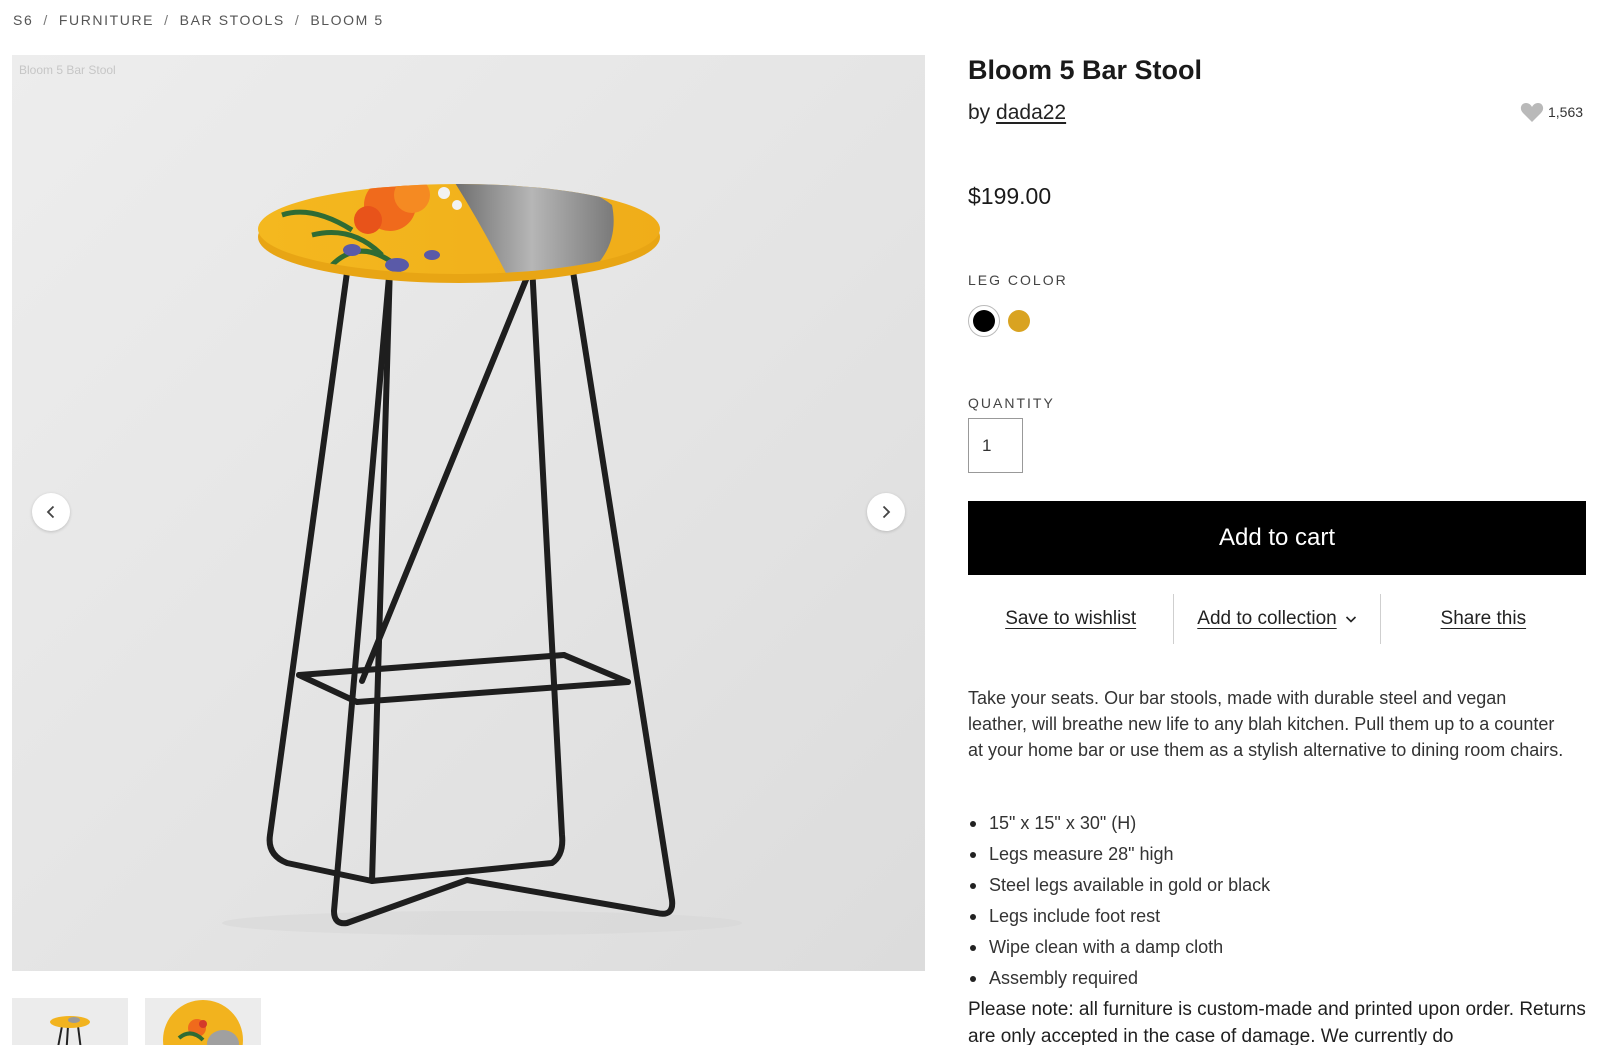 This screenshot has height=1045, width=1600. What do you see at coordinates (1566, 112) in the screenshot?
I see `like-count: 1,563` at bounding box center [1566, 112].